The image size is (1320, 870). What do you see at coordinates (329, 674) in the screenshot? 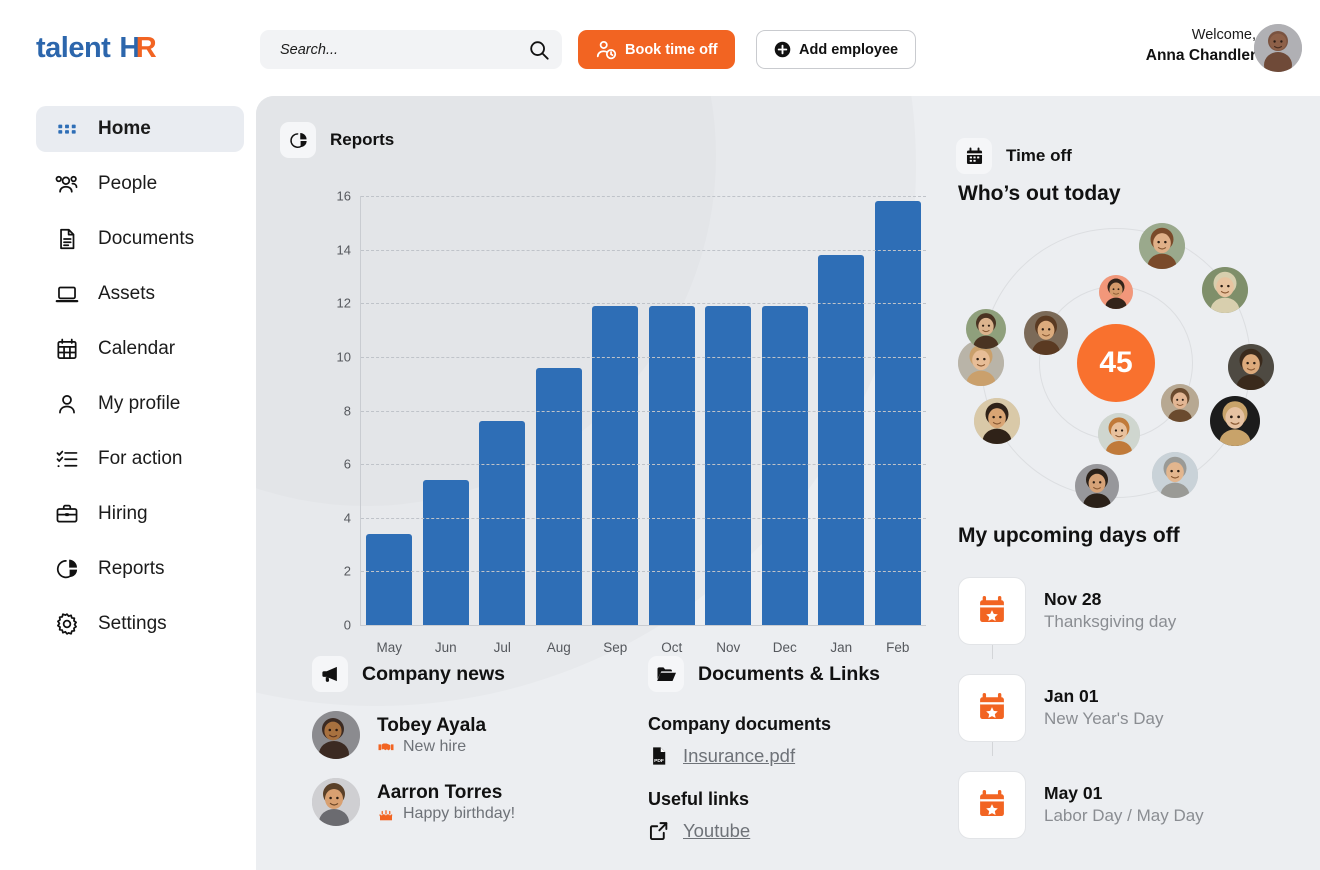
I see `megaphone-icon` at bounding box center [329, 674].